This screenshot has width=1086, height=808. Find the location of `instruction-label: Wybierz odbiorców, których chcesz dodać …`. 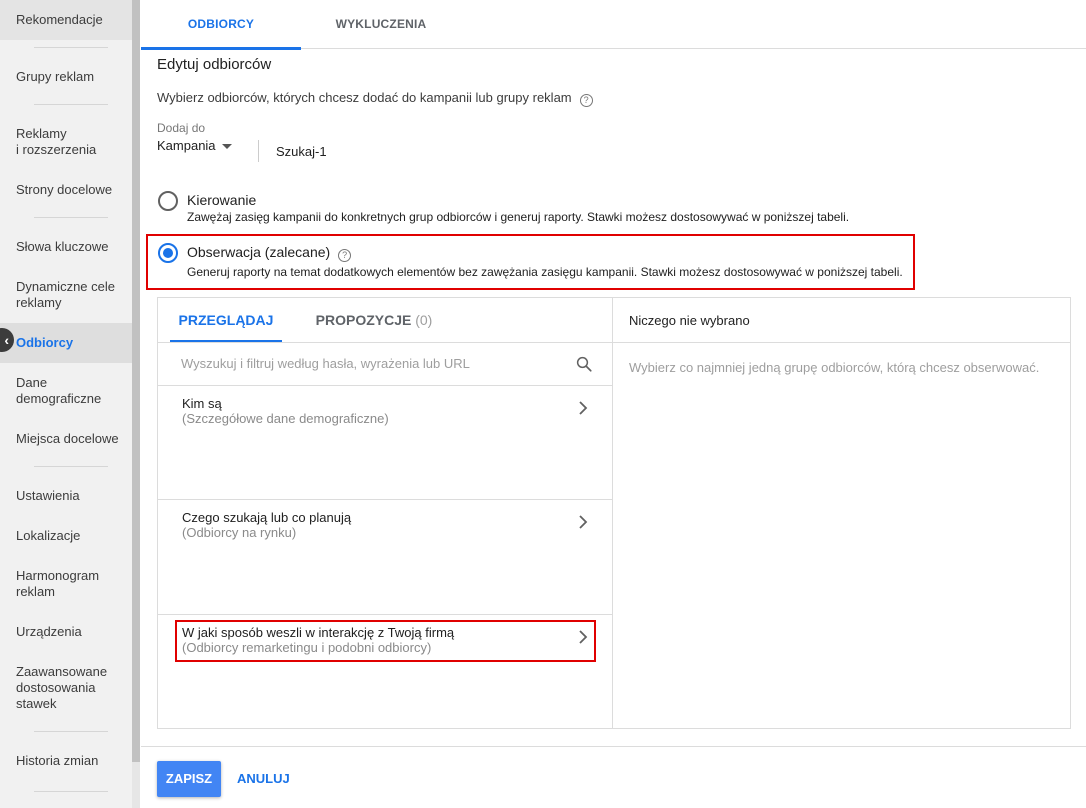

instruction-label: Wybierz odbiorców, których chcesz dodać … is located at coordinates (364, 97).